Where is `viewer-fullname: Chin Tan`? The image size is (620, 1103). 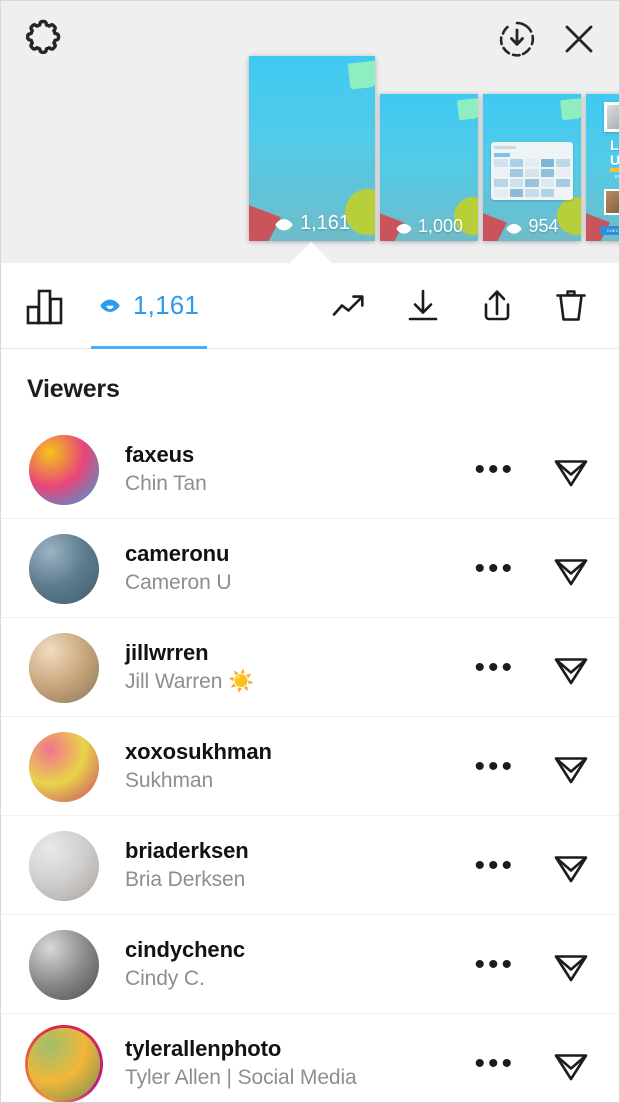
viewer-fullname: Chin Tan is located at coordinates (166, 483).